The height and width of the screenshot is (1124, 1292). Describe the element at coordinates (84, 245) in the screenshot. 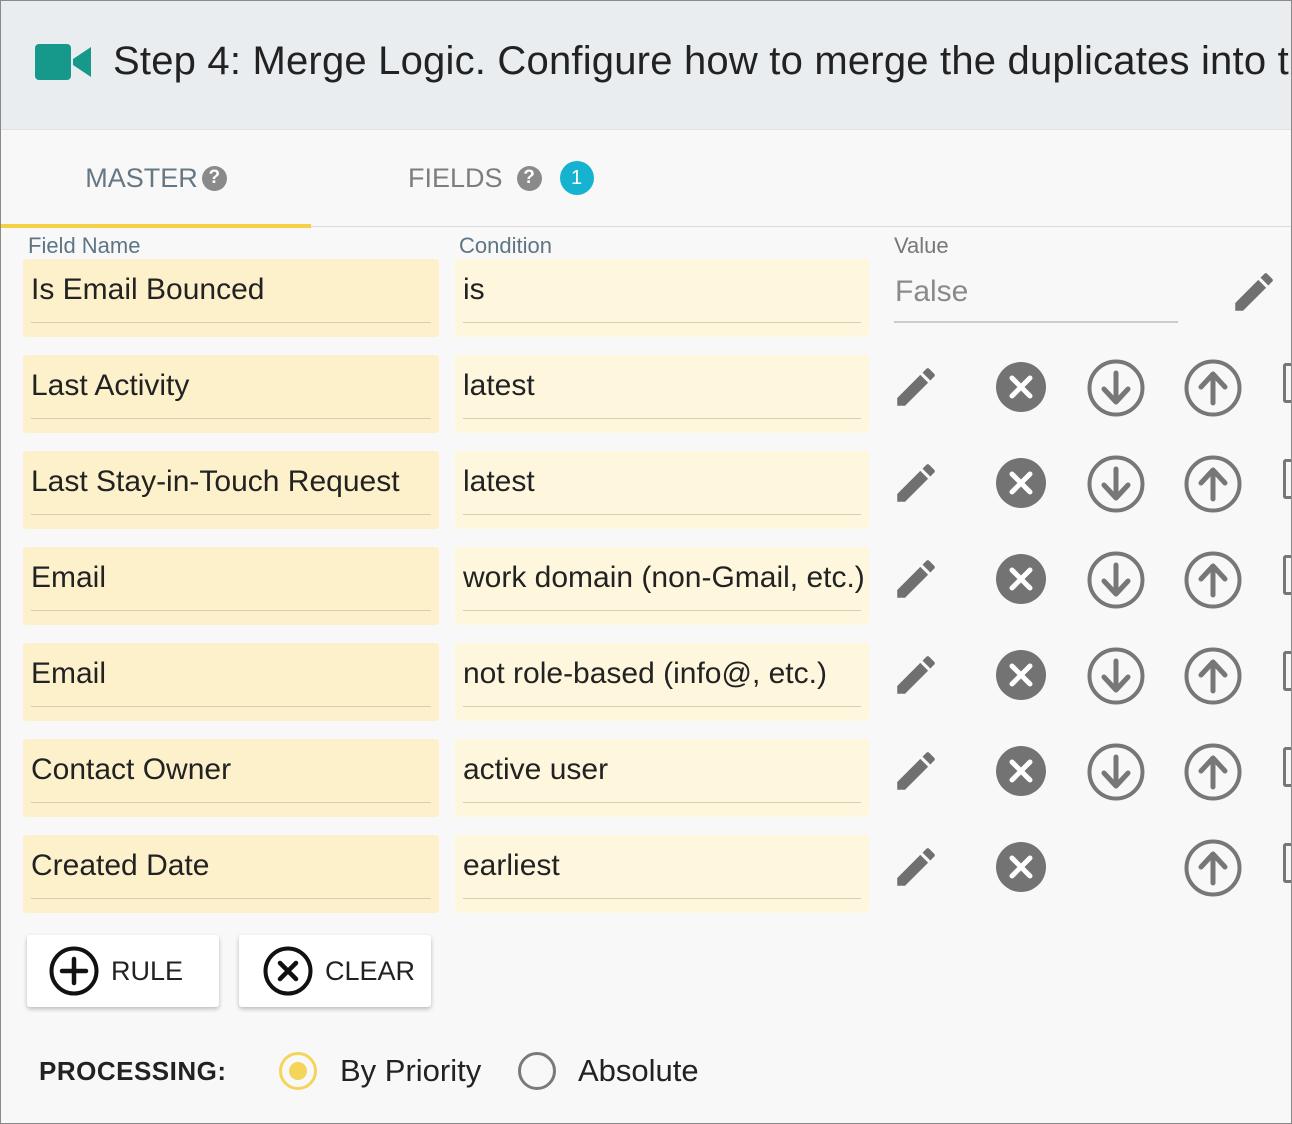

I see `column-header-field-name: Field Name` at that location.